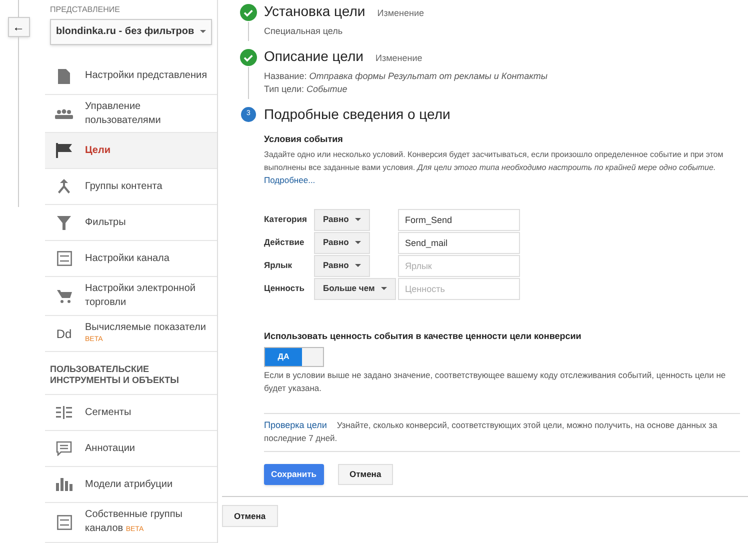  I want to click on step-detail: Специальная цель, so click(304, 31).